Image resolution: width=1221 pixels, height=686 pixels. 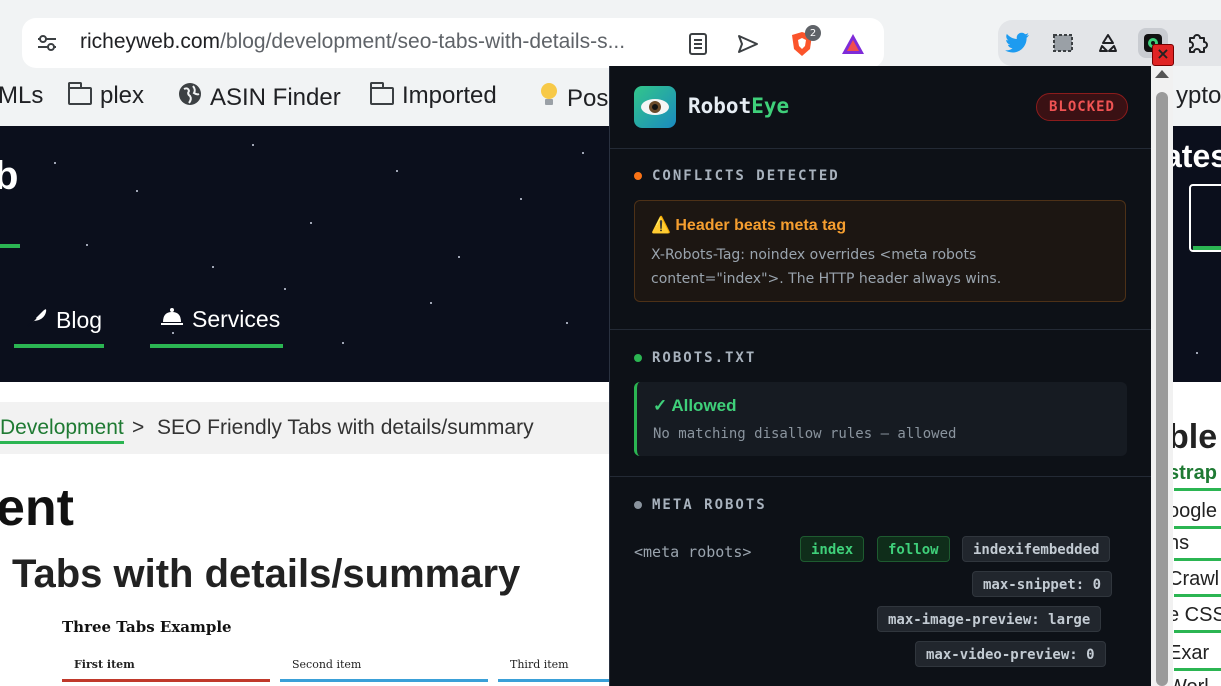 What do you see at coordinates (62, 430) in the screenshot?
I see `breadcrumb-link-development: Development` at bounding box center [62, 430].